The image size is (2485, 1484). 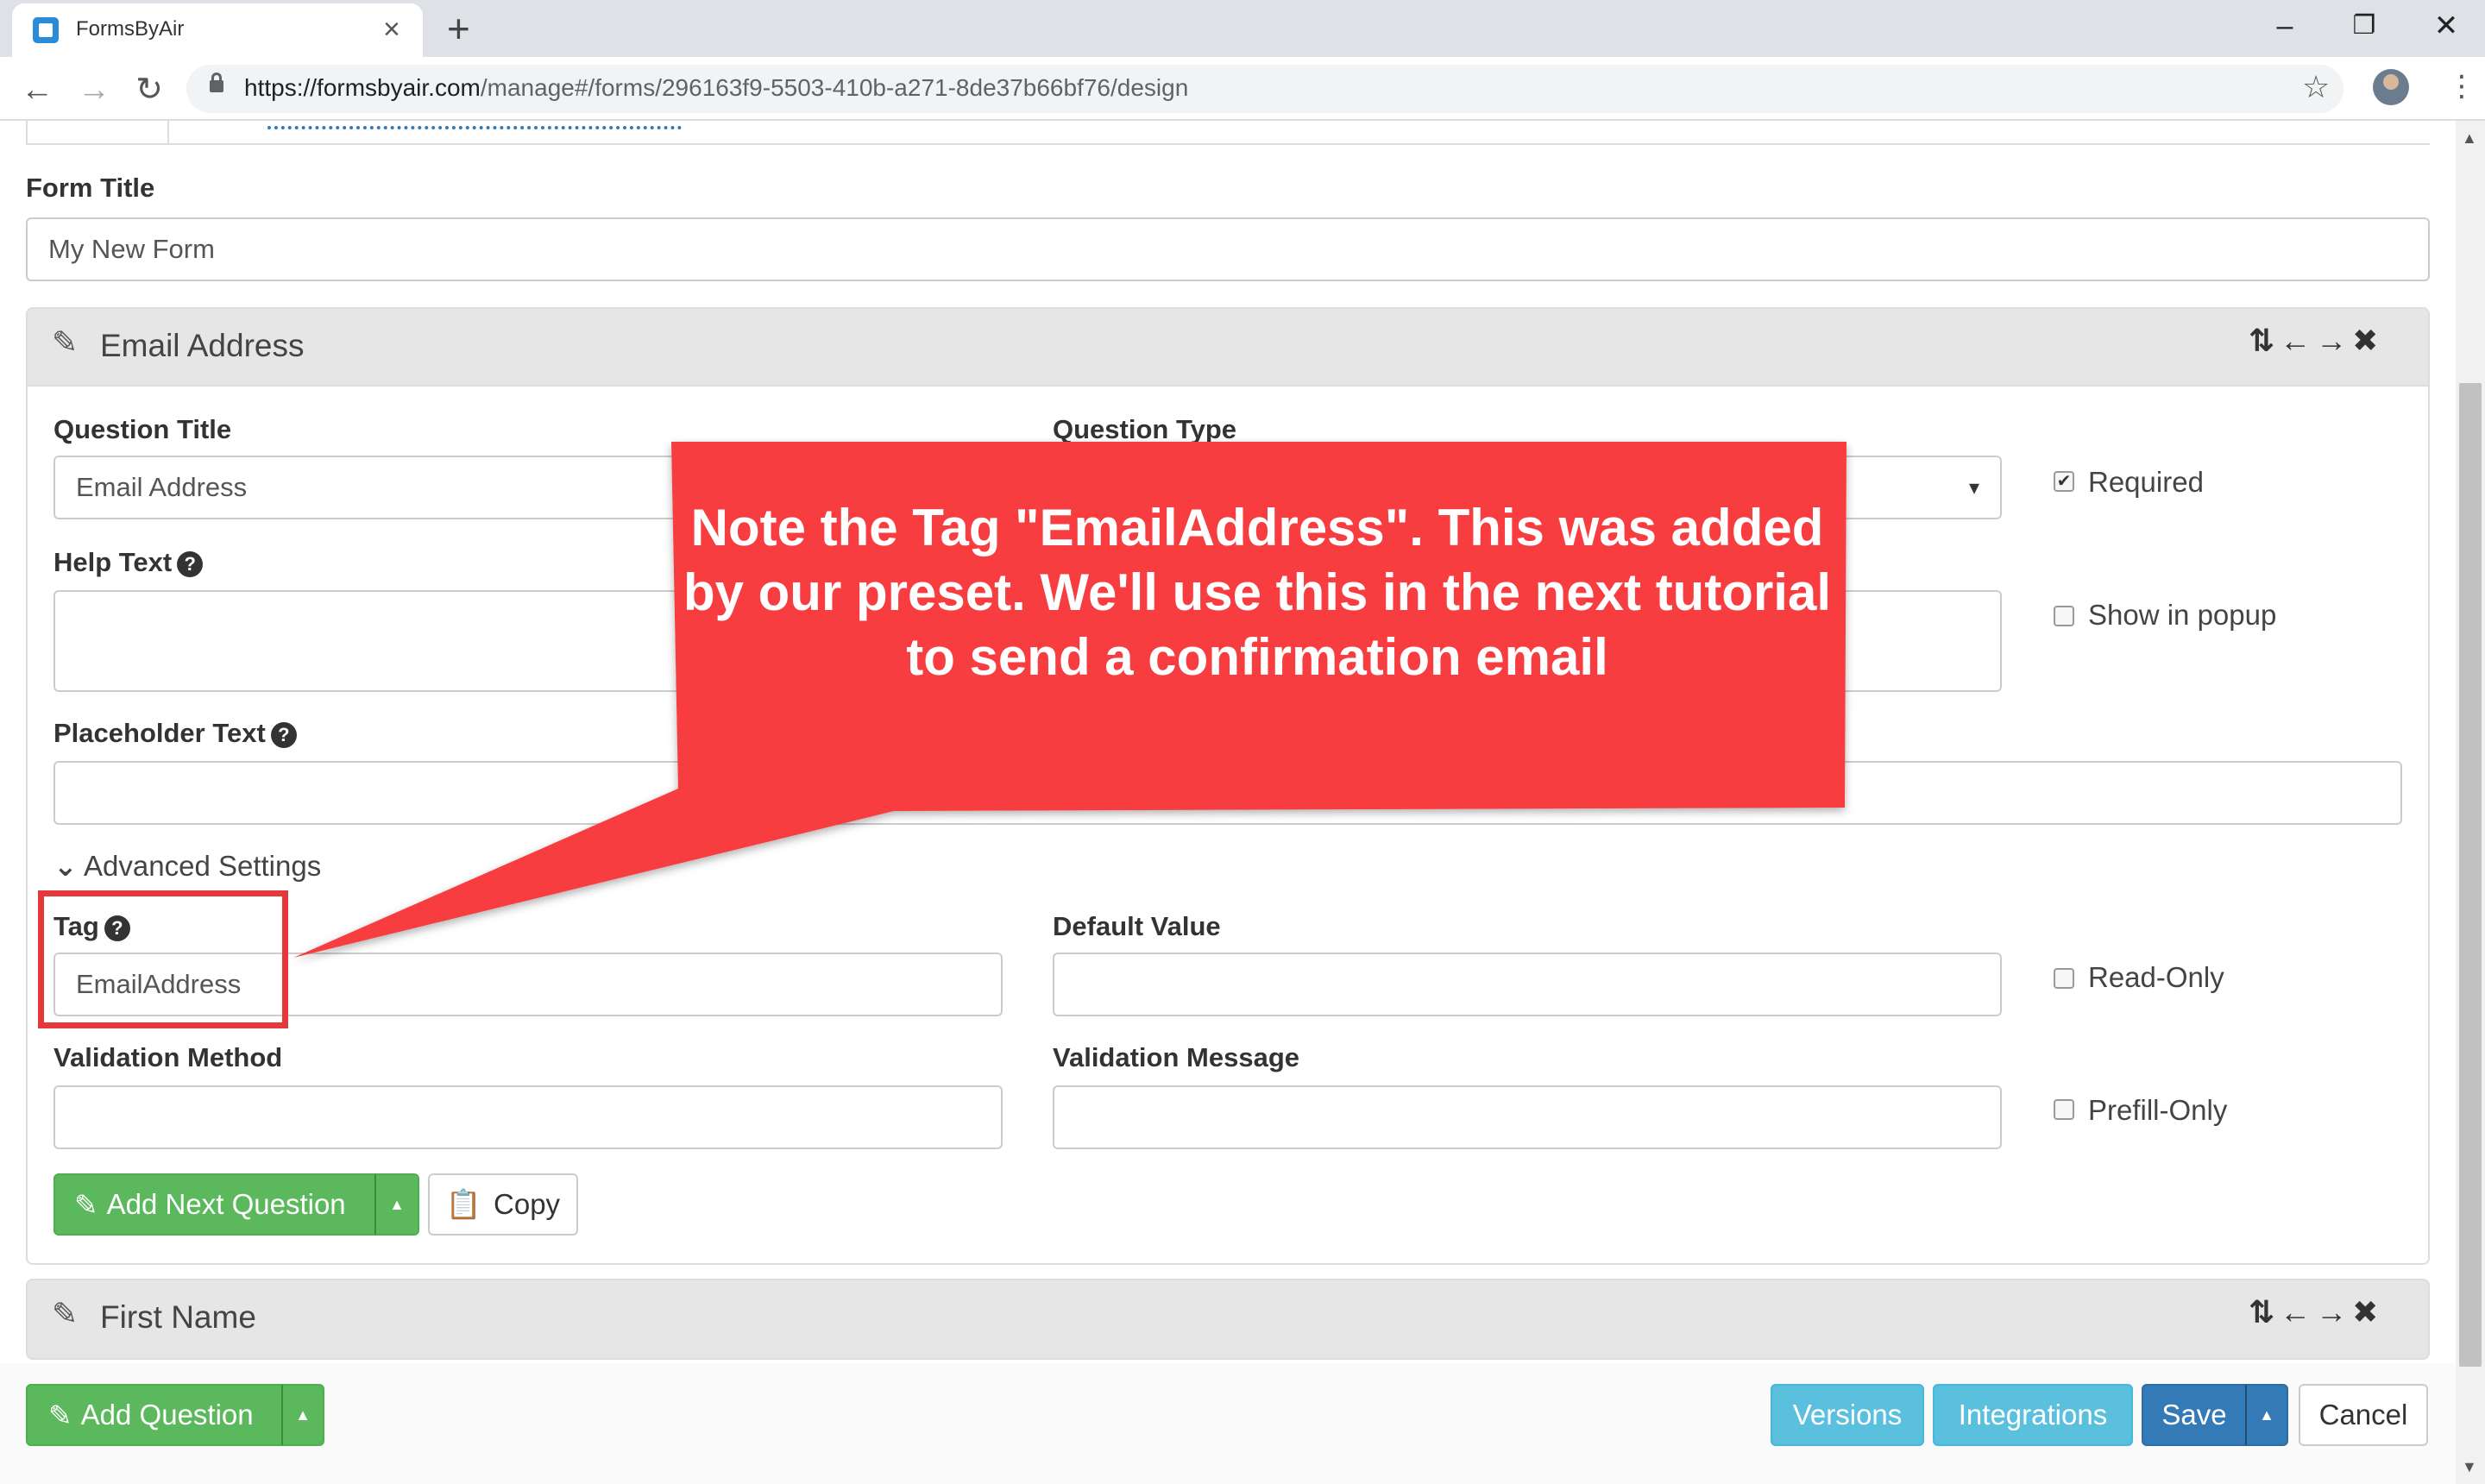 I want to click on tag-highlight-box, so click(x=163, y=959).